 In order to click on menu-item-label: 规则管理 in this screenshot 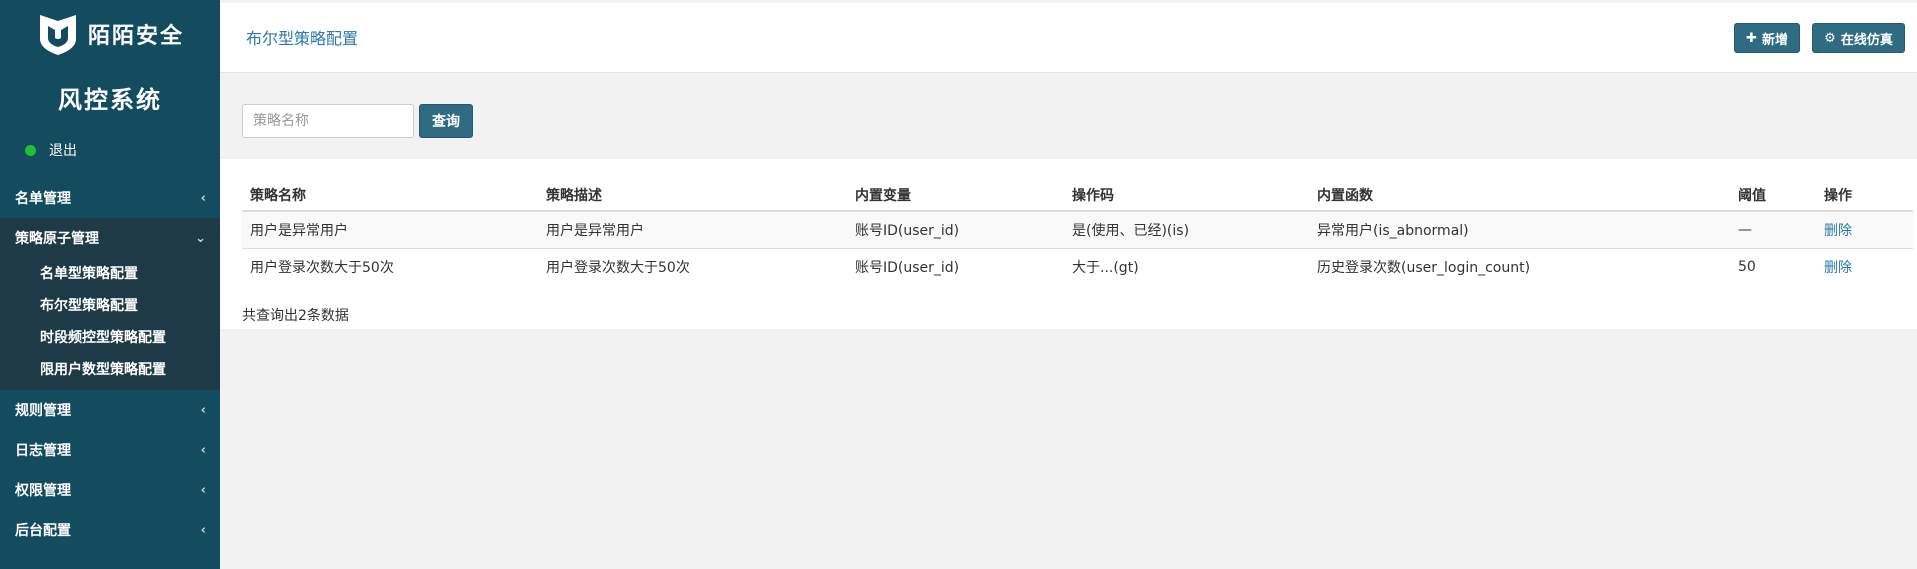, I will do `click(43, 411)`.